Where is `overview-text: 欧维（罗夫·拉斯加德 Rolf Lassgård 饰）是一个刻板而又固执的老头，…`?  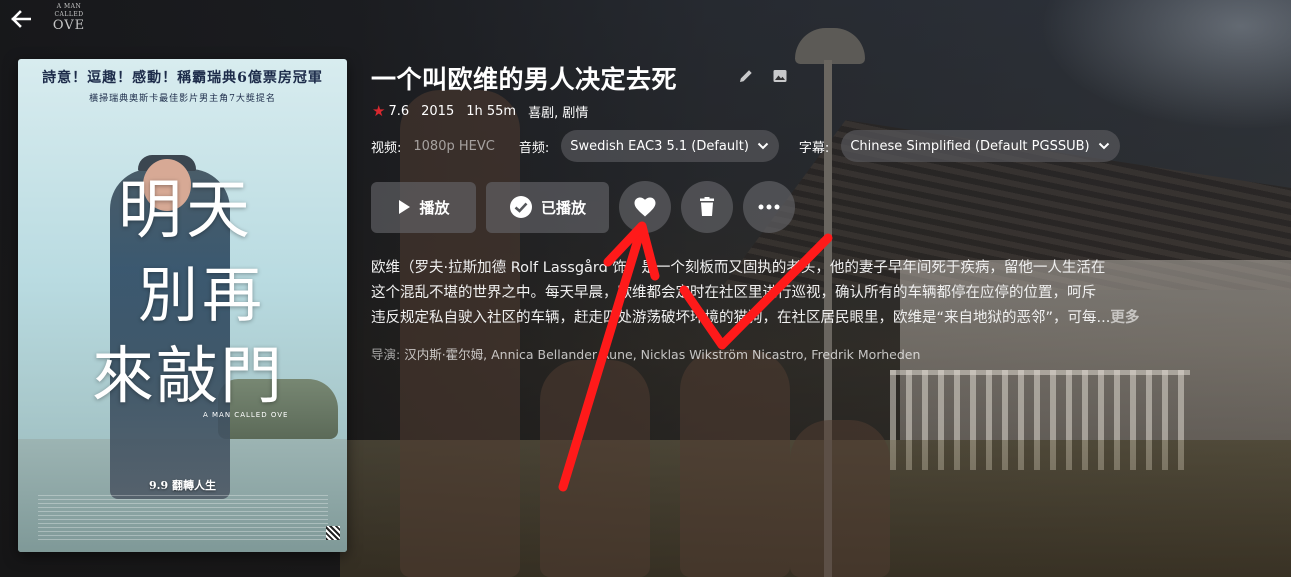
overview-text: 欧维（罗夫·拉斯加德 Rolf Lassgård 饰）是一个刻板而又固执的老头，… is located at coordinates (755, 293).